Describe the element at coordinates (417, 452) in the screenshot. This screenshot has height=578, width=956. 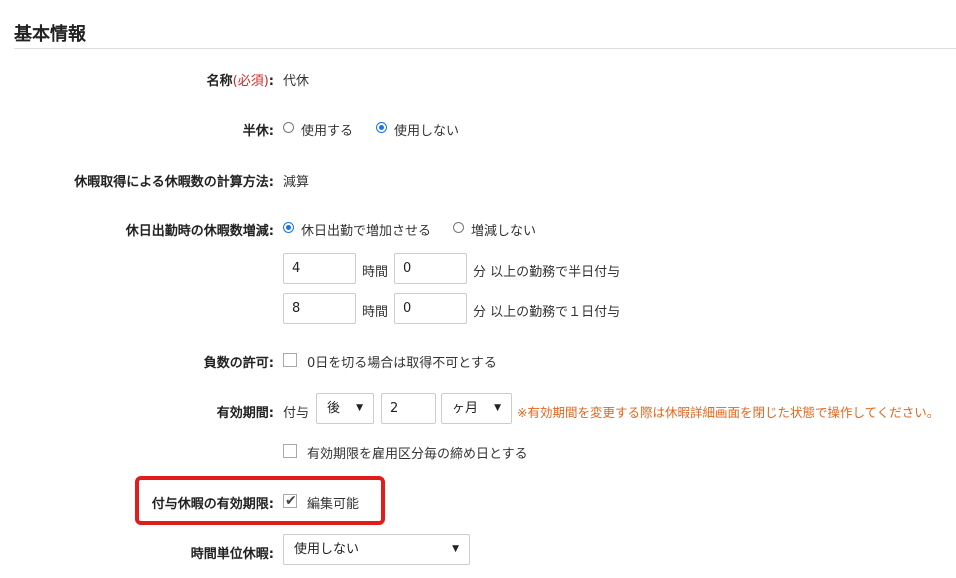
I see `closing-date-checkbox-label: 有効期限を雇用区分毎の締め日とする` at that location.